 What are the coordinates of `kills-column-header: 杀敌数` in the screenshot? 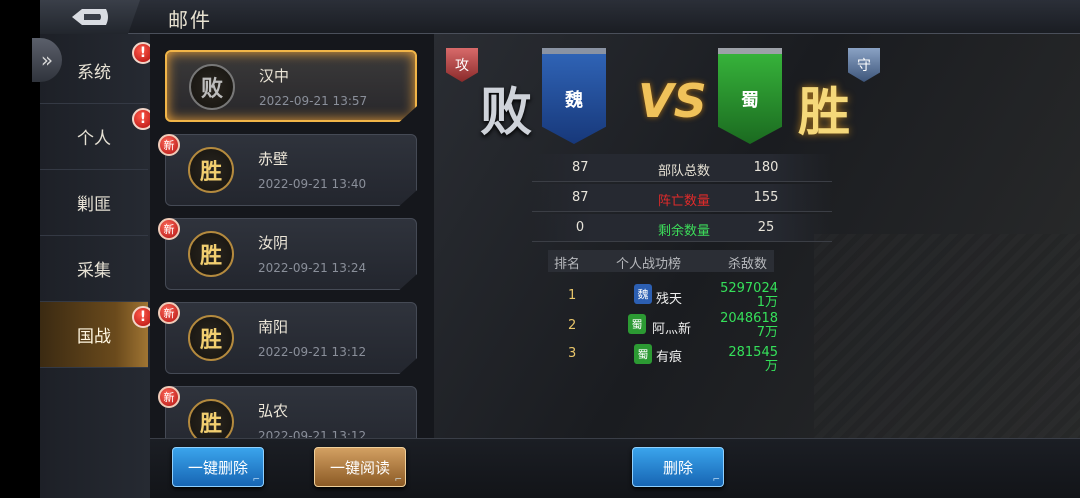 It's located at (748, 264).